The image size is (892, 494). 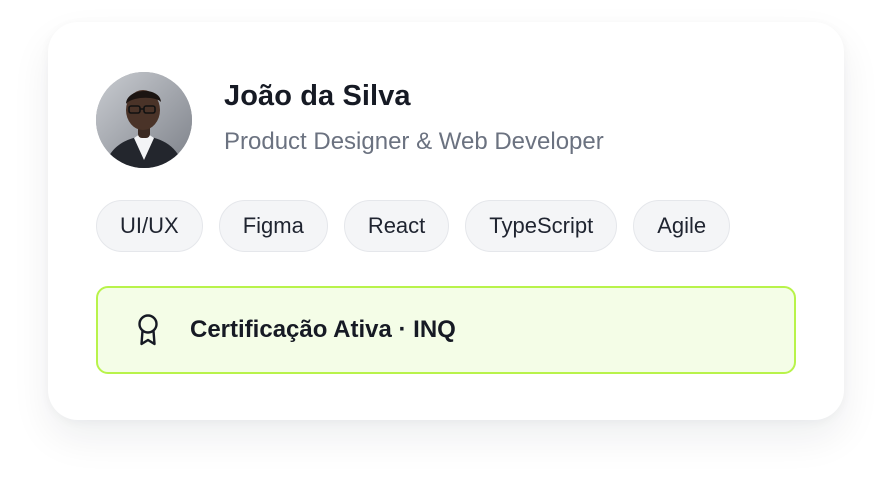 What do you see at coordinates (414, 141) in the screenshot?
I see `profile-role: Product Designer & Web Developer` at bounding box center [414, 141].